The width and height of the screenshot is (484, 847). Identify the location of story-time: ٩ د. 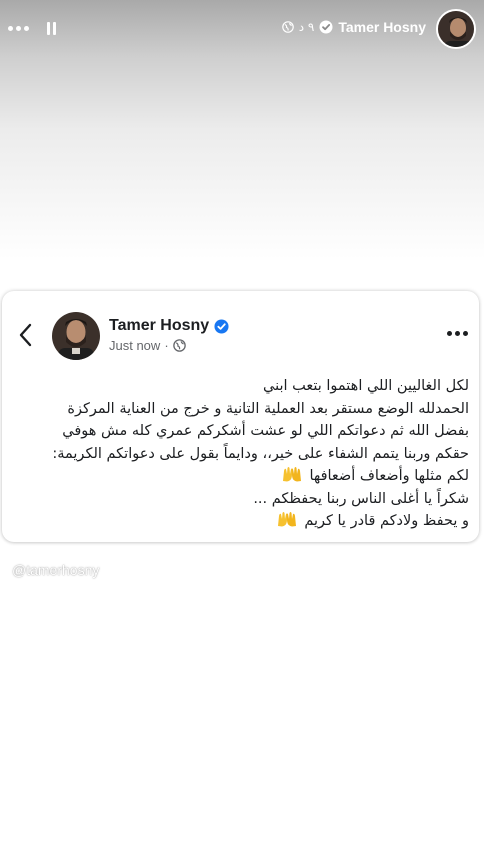
(306, 27).